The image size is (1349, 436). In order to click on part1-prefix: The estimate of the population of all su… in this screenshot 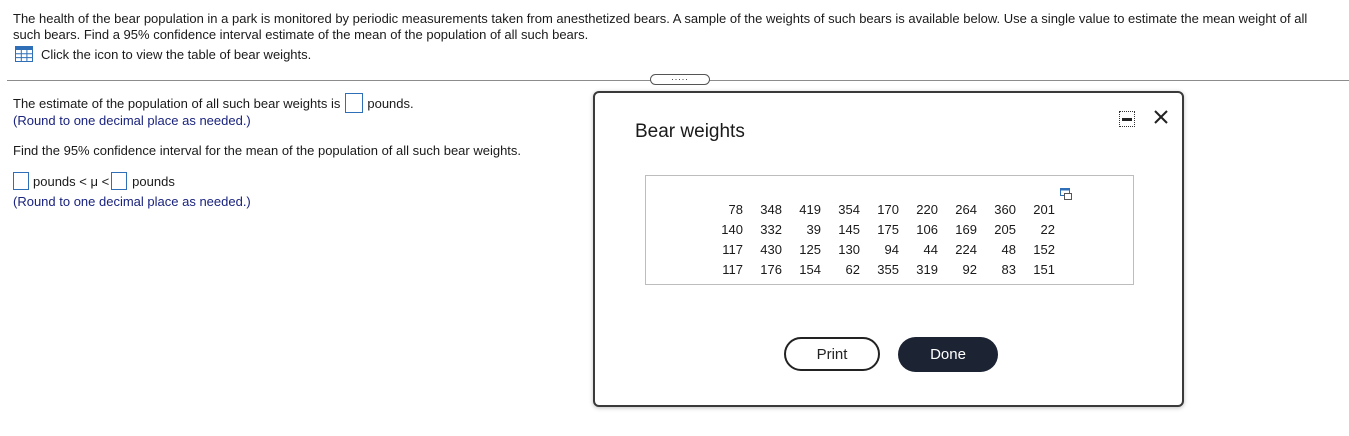, I will do `click(177, 103)`.